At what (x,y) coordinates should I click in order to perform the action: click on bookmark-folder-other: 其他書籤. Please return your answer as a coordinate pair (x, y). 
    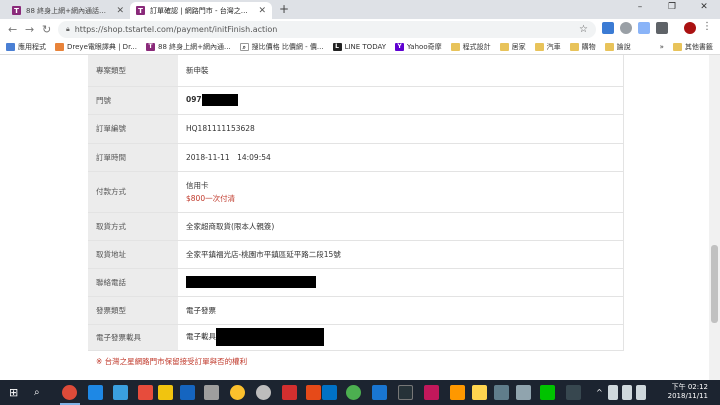
    Looking at the image, I should click on (692, 47).